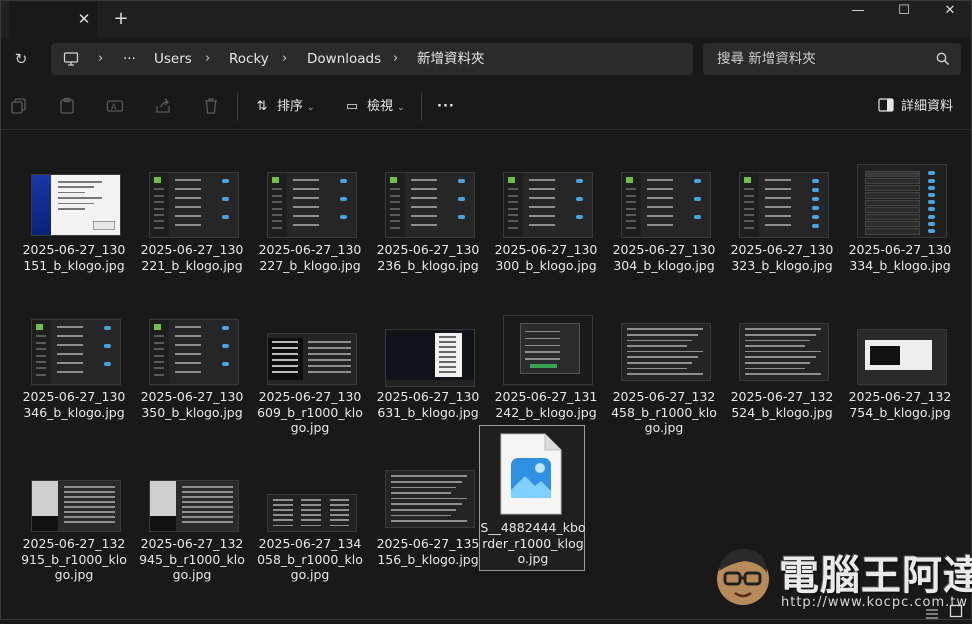  I want to click on breadcrumb-more: ···, so click(129, 59).